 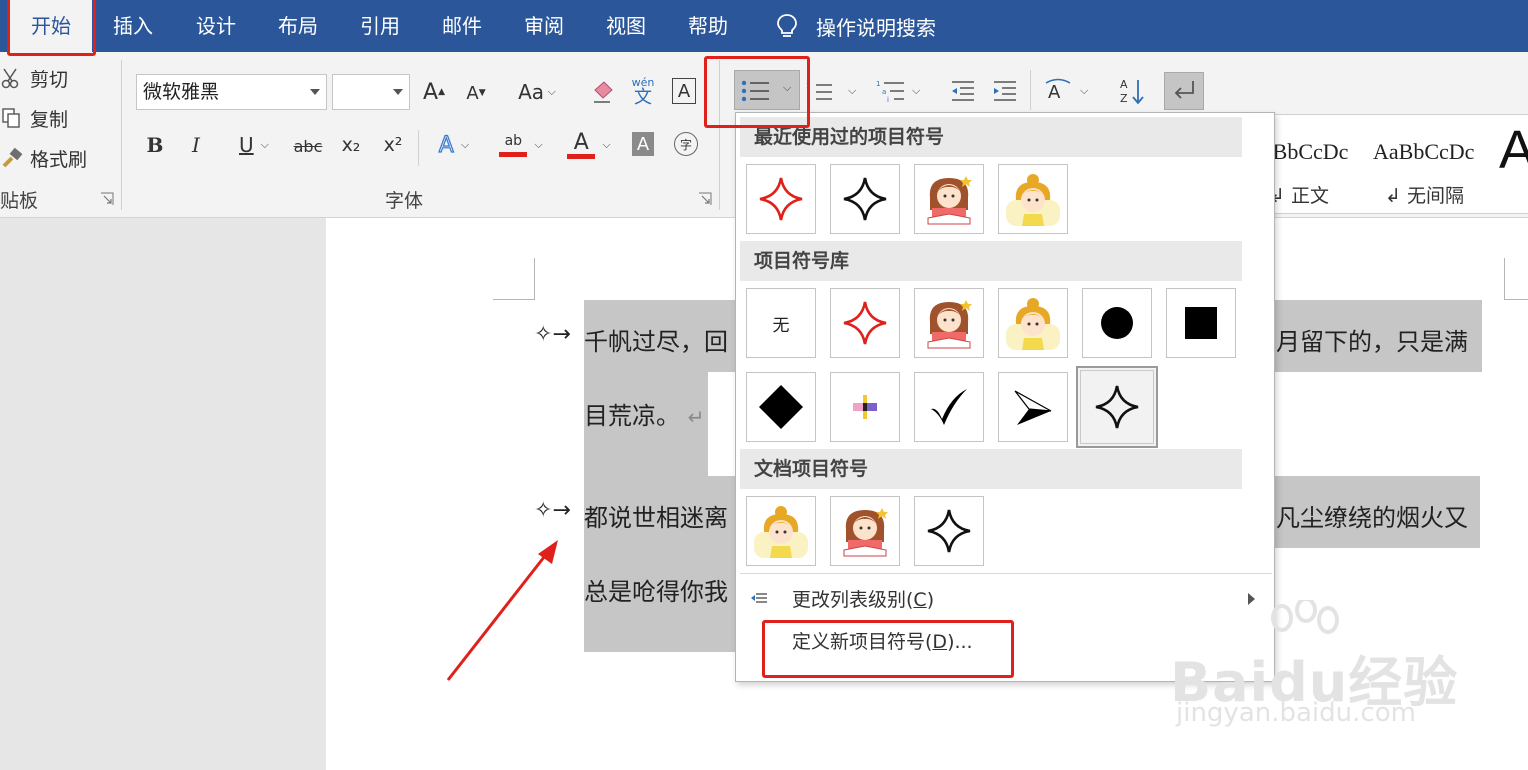 What do you see at coordinates (133, 26) in the screenshot?
I see `tab-insert: 插入` at bounding box center [133, 26].